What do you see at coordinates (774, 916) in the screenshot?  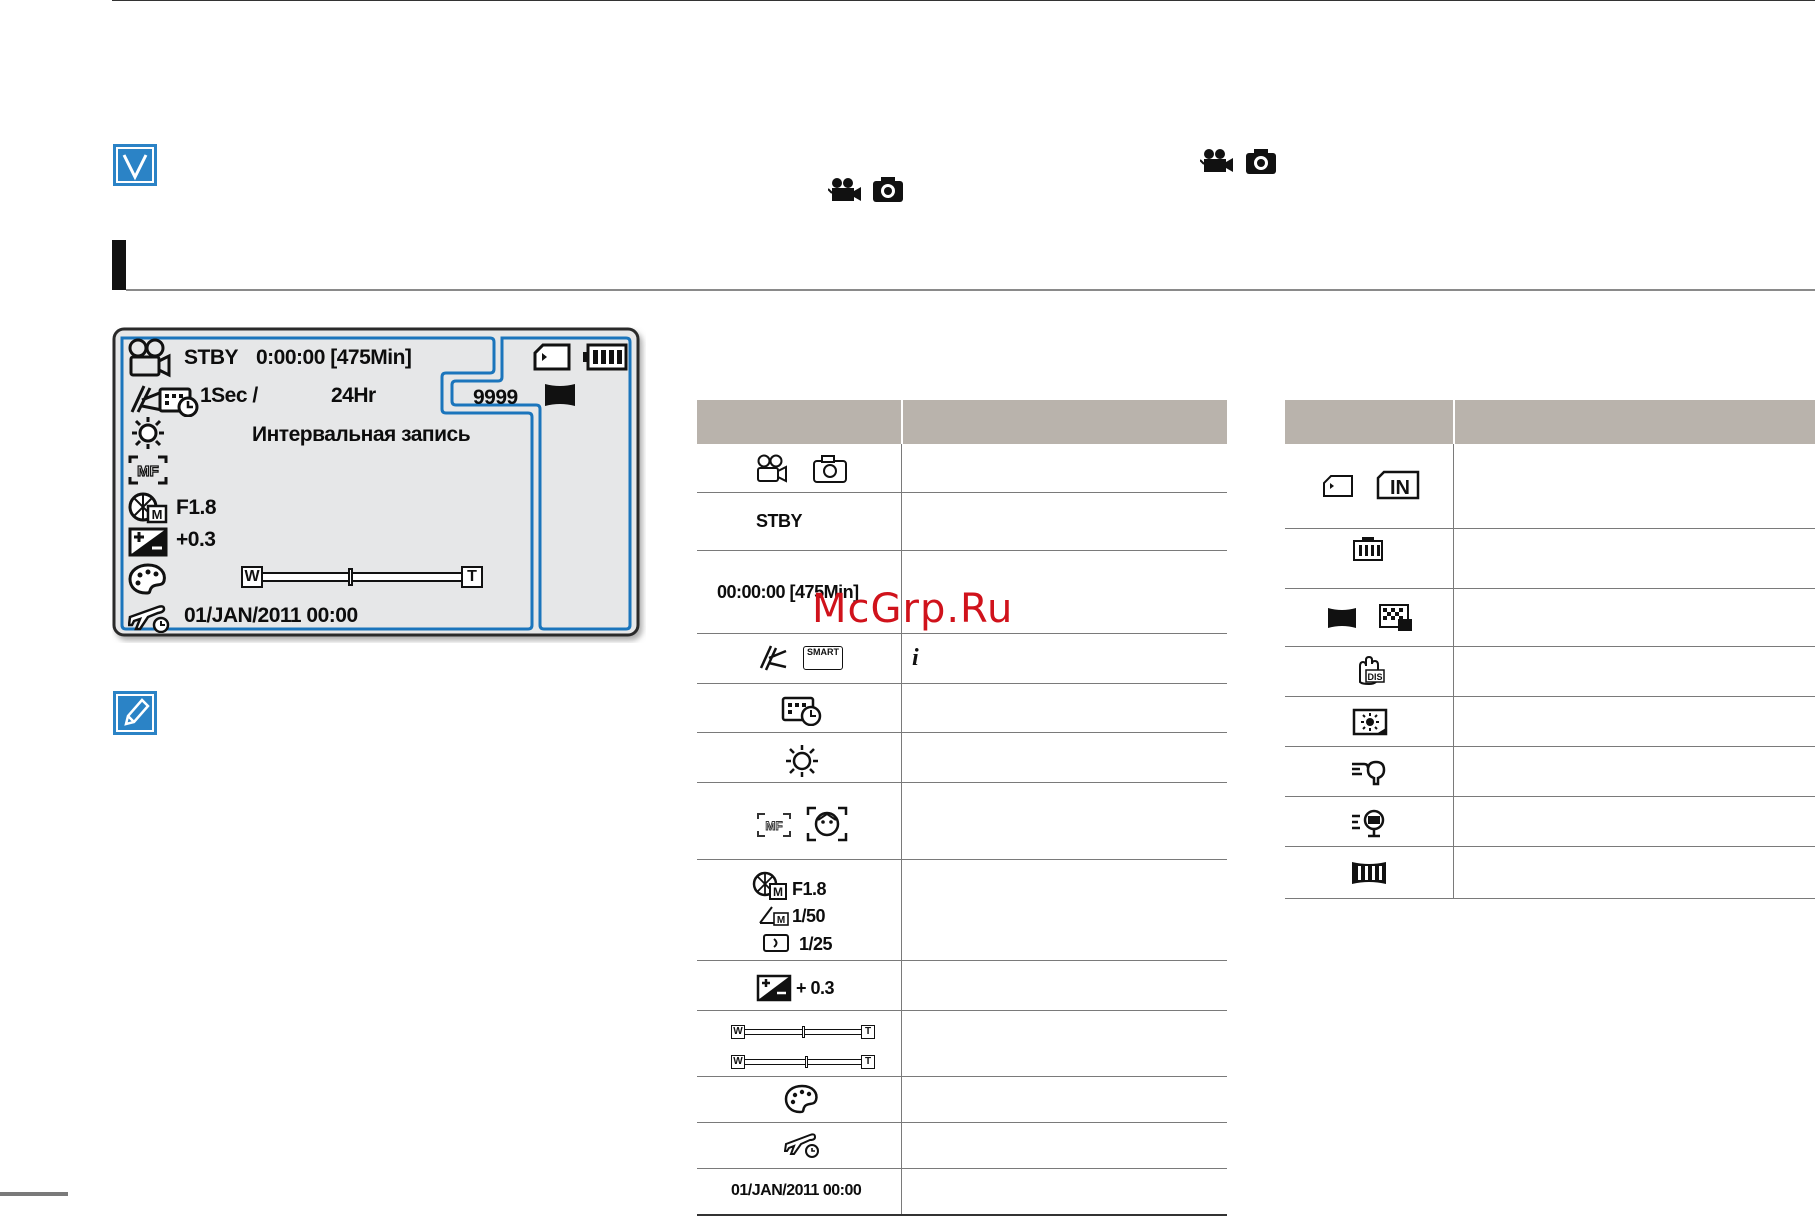 I see `shutter-icon: M` at bounding box center [774, 916].